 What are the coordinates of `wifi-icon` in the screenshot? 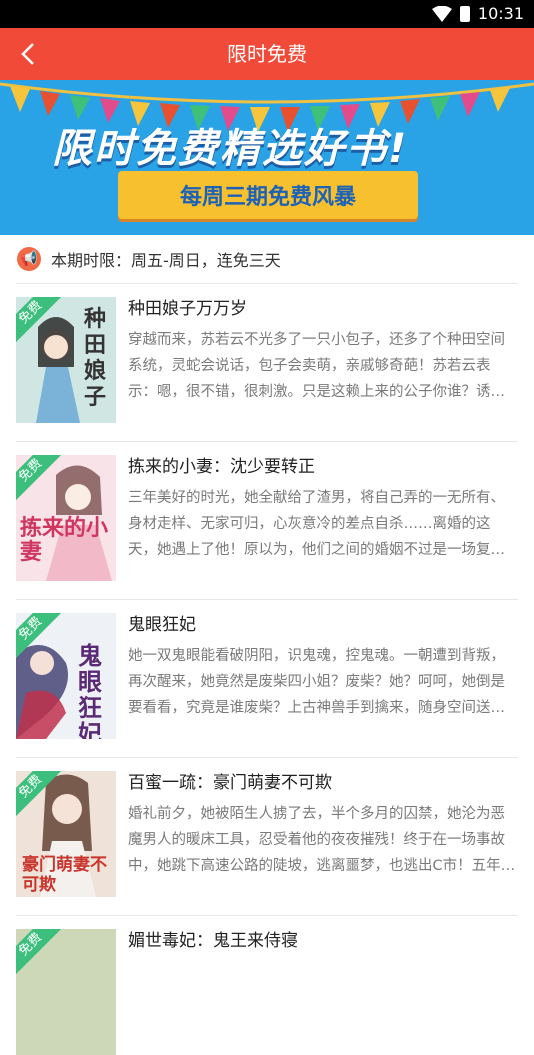 It's located at (441, 13).